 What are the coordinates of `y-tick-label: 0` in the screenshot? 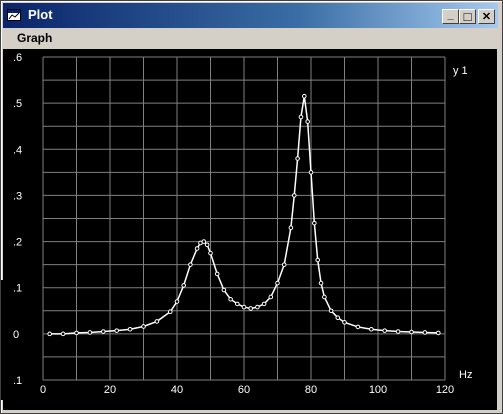 It's located at (16, 335).